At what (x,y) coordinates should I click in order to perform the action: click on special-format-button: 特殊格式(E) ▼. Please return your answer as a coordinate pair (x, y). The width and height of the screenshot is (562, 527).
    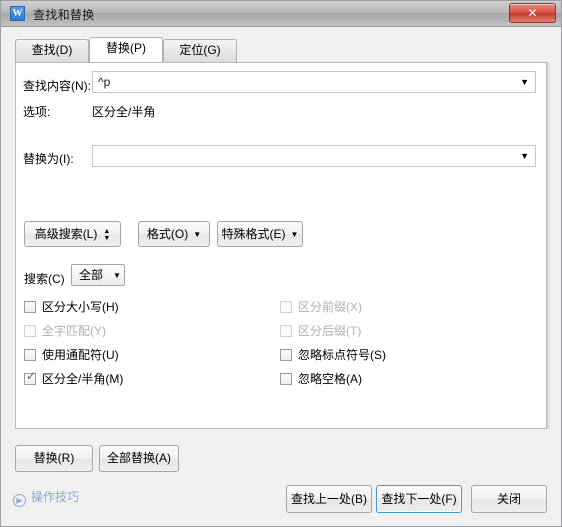
    Looking at the image, I should click on (260, 234).